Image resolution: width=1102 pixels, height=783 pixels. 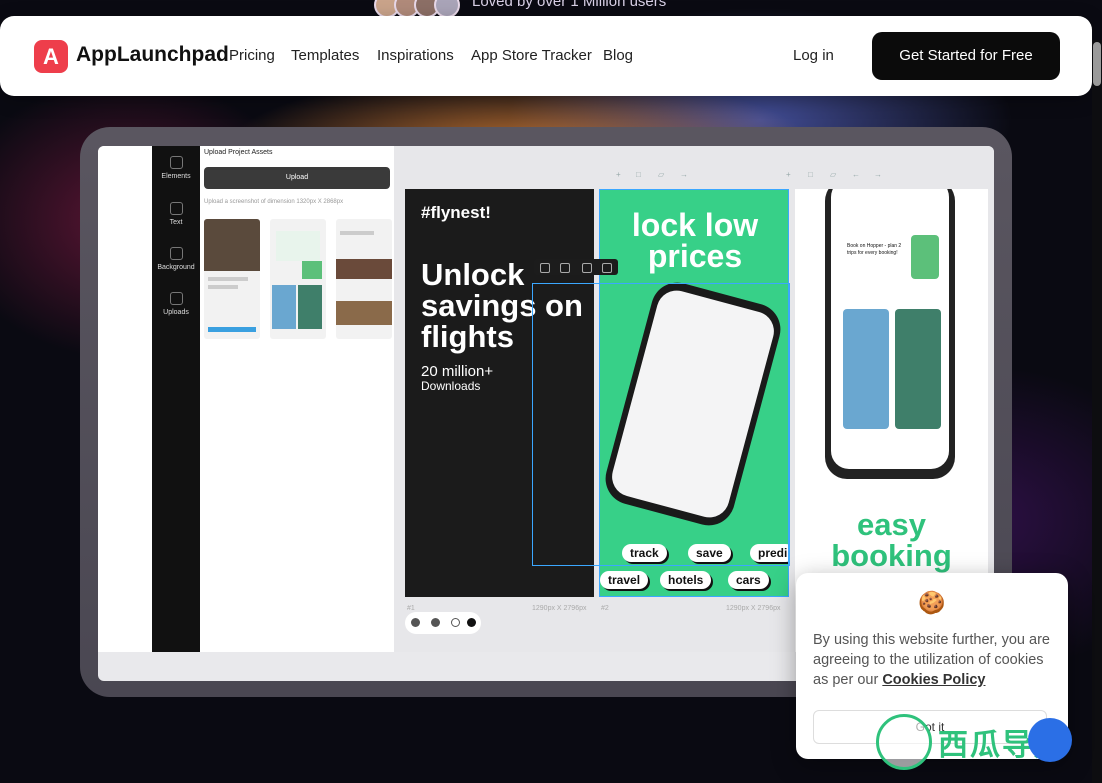 What do you see at coordinates (435, 622) in the screenshot?
I see `zoom-in-icon` at bounding box center [435, 622].